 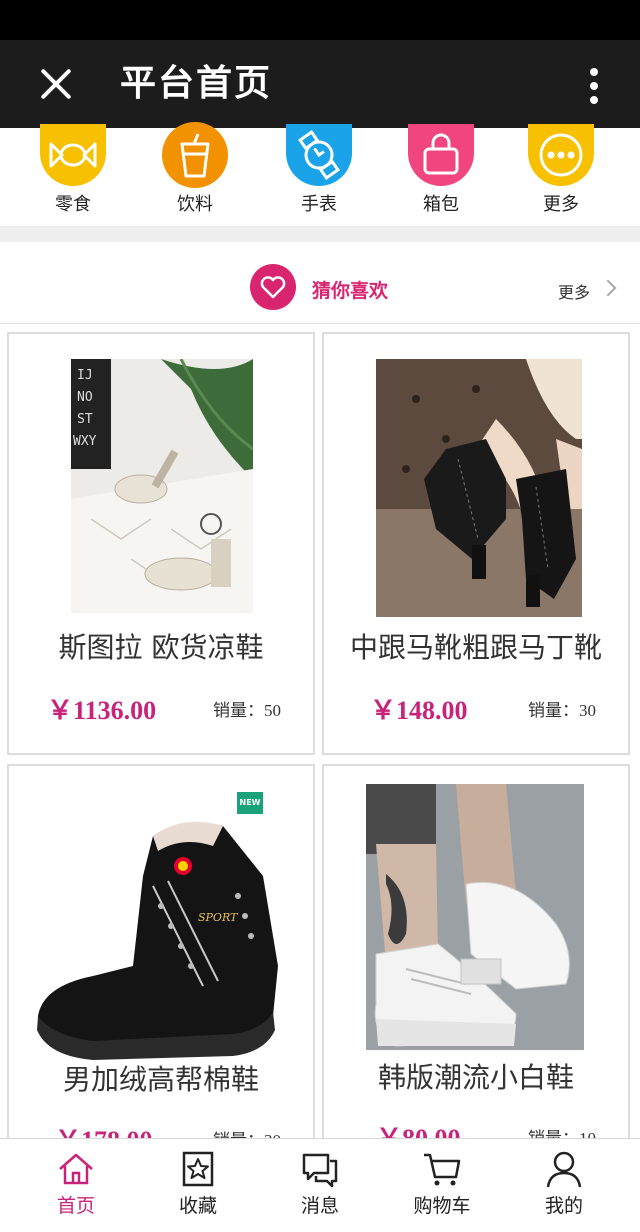 What do you see at coordinates (161, 647) in the screenshot?
I see `product-name: 斯图拉 欧货凉鞋` at bounding box center [161, 647].